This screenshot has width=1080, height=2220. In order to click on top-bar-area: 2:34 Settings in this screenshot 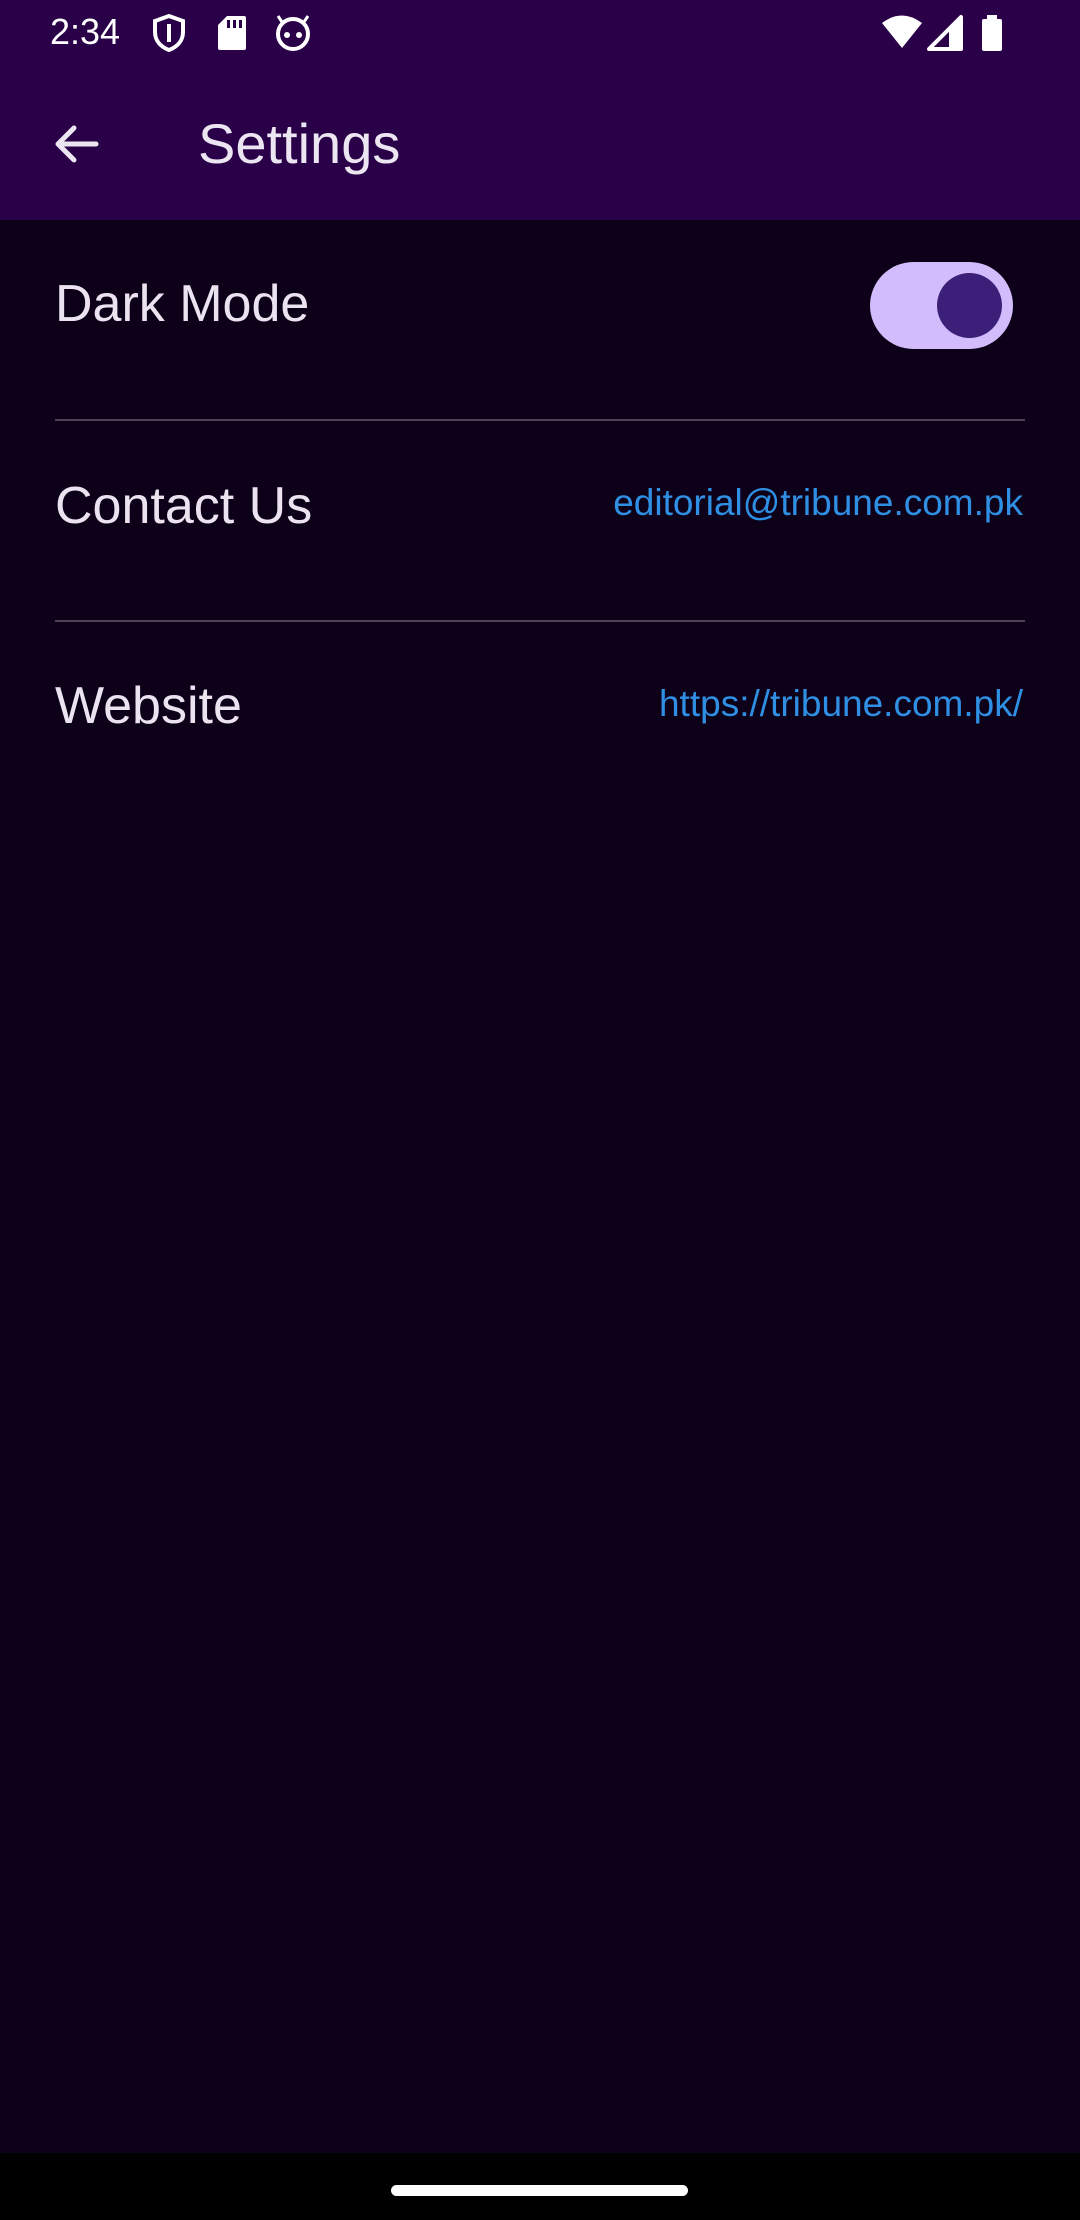, I will do `click(540, 110)`.